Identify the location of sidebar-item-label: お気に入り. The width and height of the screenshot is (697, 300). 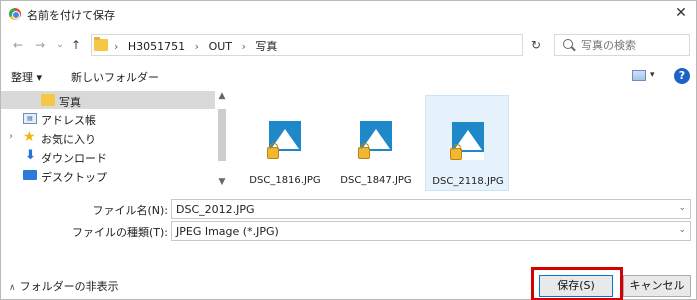
(68, 139).